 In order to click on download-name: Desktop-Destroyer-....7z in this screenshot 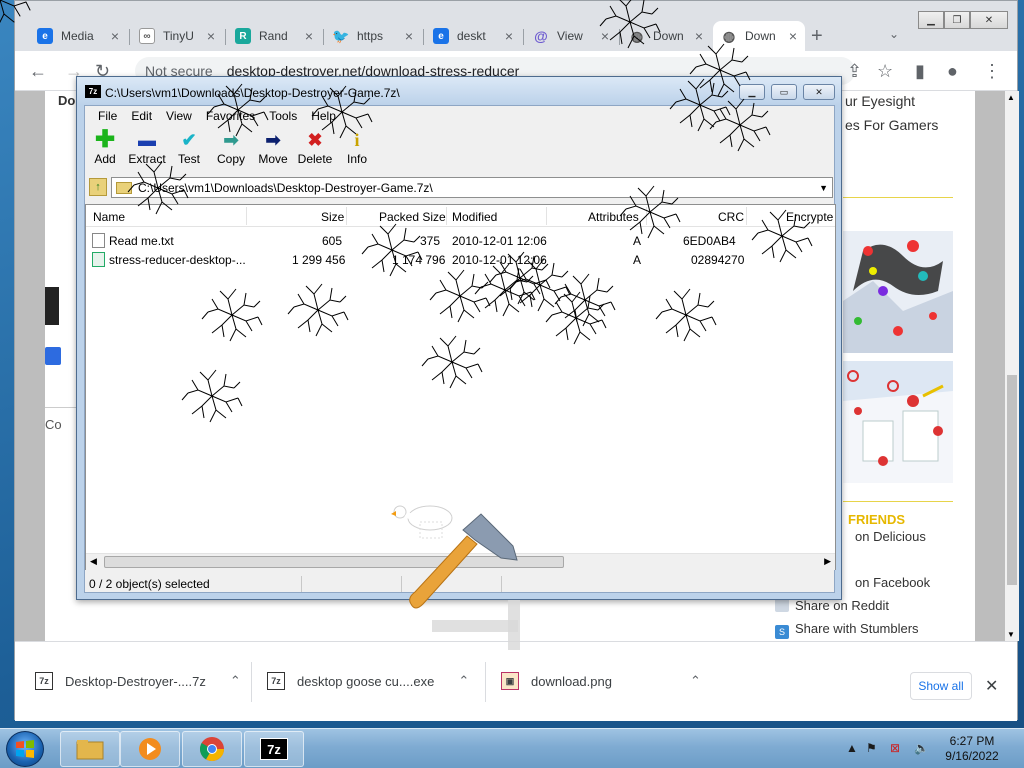, I will do `click(135, 681)`.